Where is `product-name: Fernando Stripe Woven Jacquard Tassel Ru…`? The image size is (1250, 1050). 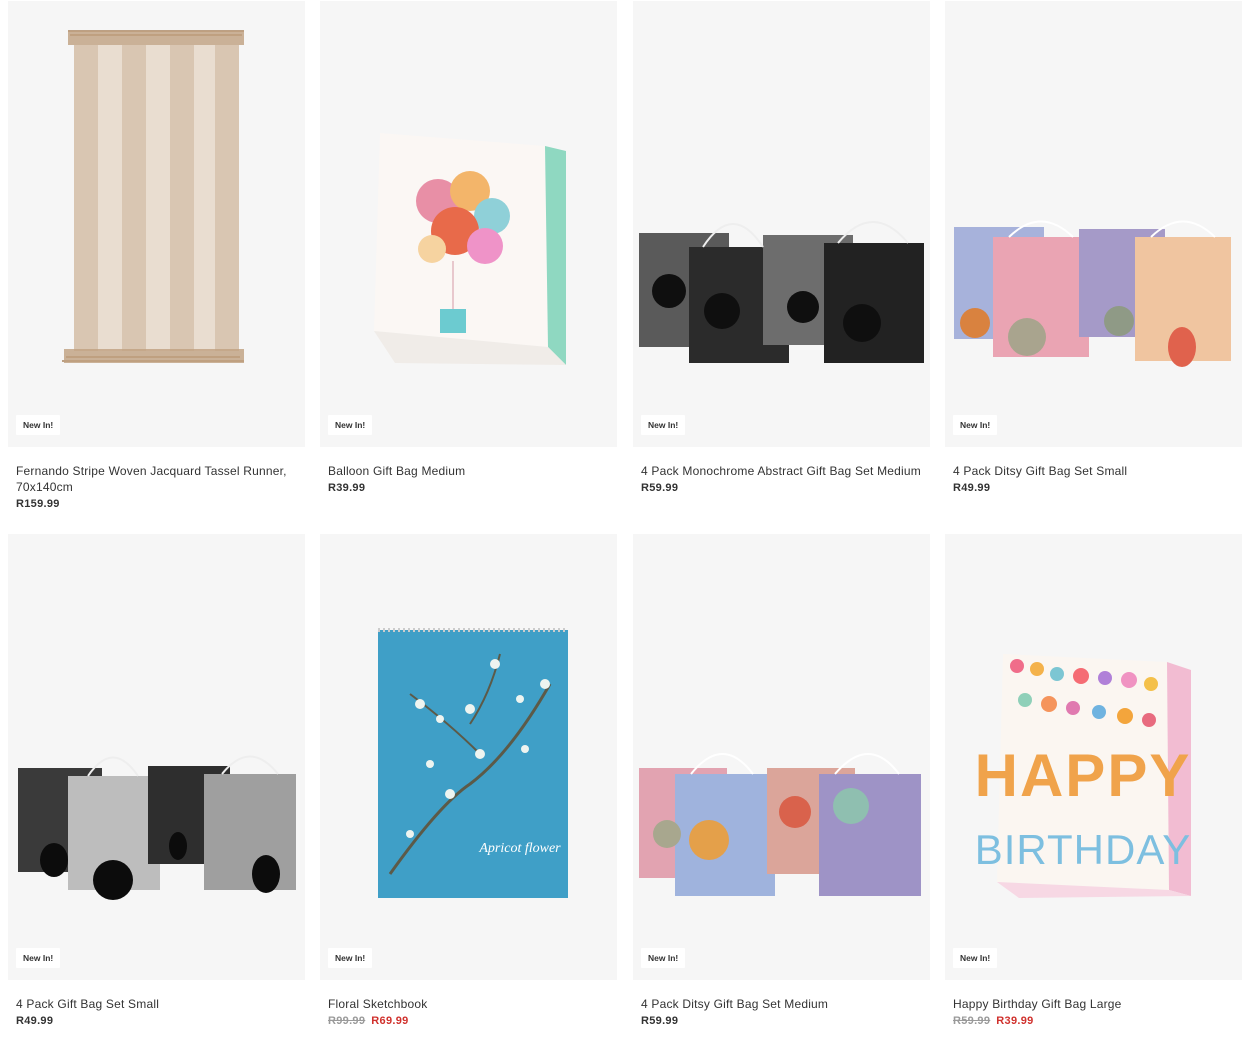
product-name: Fernando Stripe Woven Jacquard Tassel Ru… is located at coordinates (156, 479).